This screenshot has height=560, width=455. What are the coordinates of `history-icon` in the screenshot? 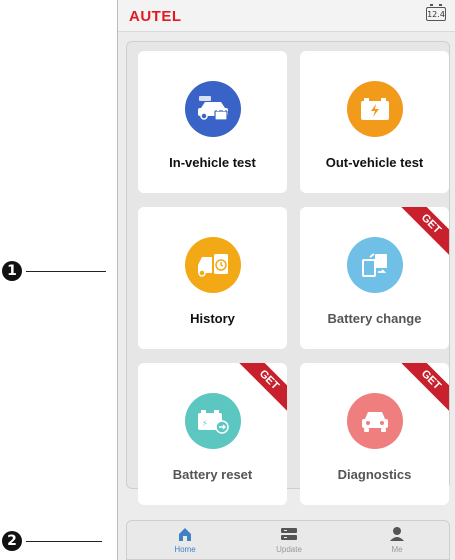 It's located at (212, 265).